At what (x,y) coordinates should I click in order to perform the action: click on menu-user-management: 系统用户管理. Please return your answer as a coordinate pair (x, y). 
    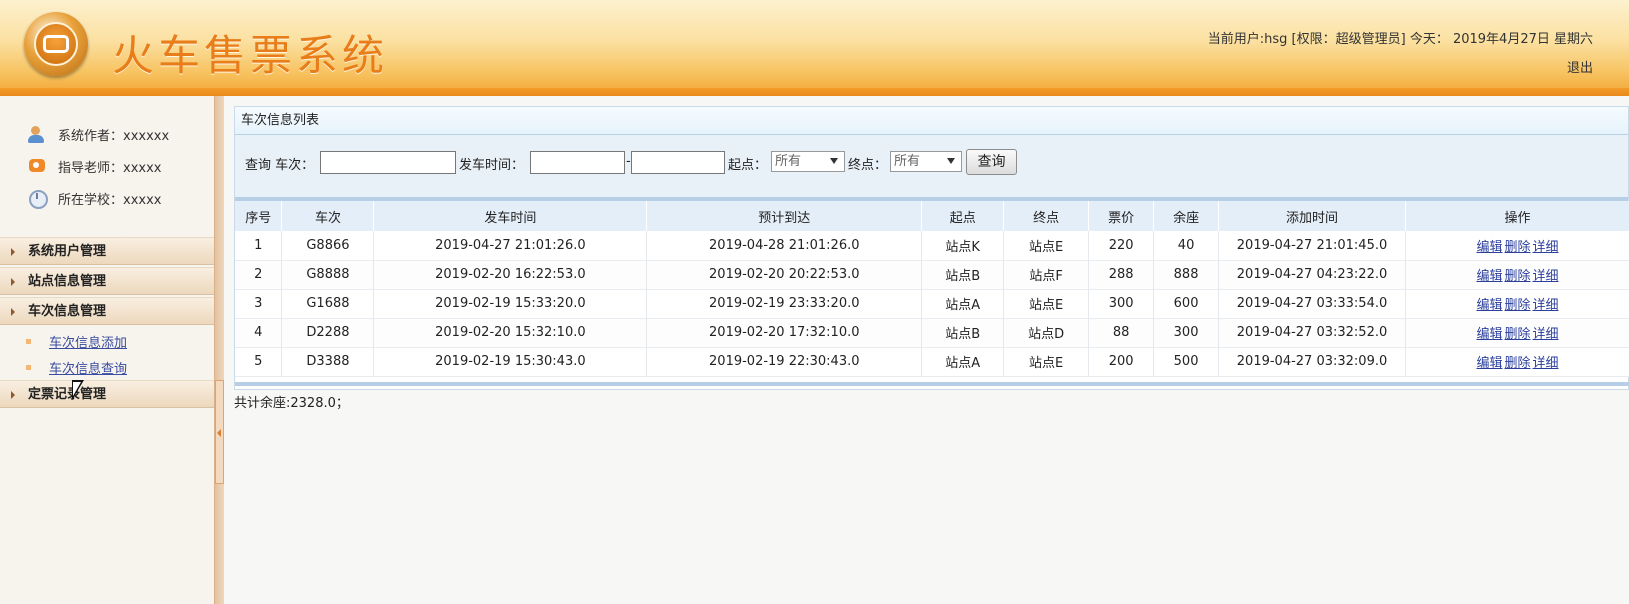
    Looking at the image, I should click on (107, 251).